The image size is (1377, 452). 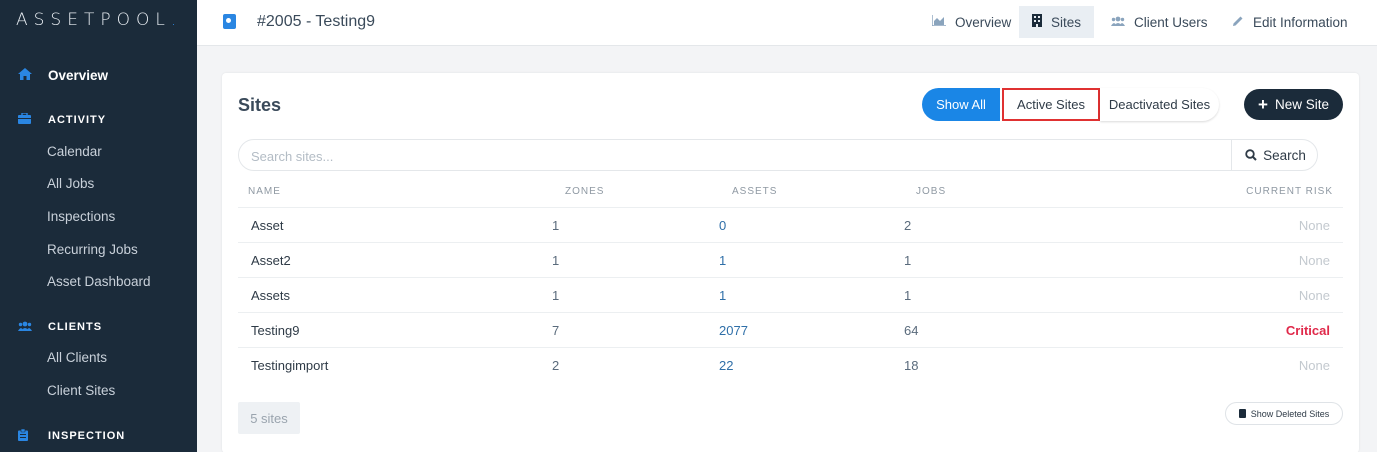 What do you see at coordinates (270, 295) in the screenshot?
I see `cell-name: Assets` at bounding box center [270, 295].